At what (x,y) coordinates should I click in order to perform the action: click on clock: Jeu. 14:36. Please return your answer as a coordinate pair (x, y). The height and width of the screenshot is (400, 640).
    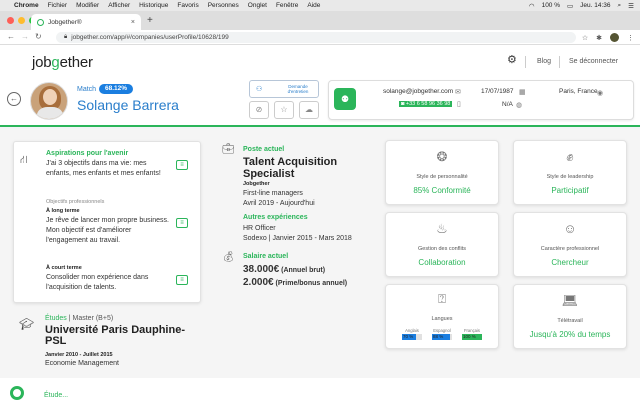
    Looking at the image, I should click on (595, 5).